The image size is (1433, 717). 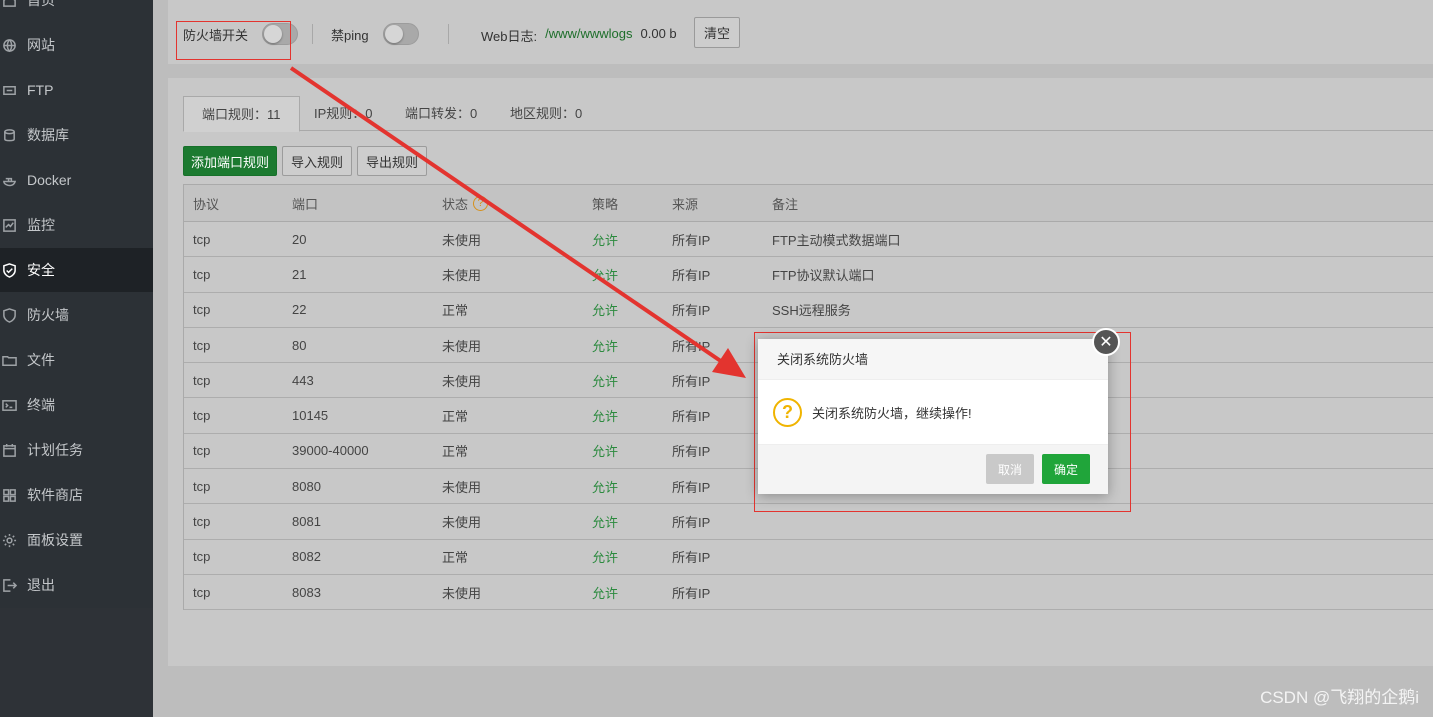 What do you see at coordinates (9, 4) in the screenshot?
I see `home-icon` at bounding box center [9, 4].